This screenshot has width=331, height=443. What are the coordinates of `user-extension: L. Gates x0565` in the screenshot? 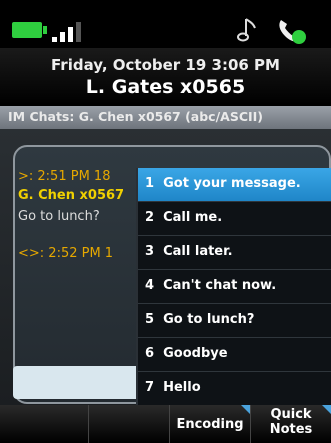 It's located at (165, 87).